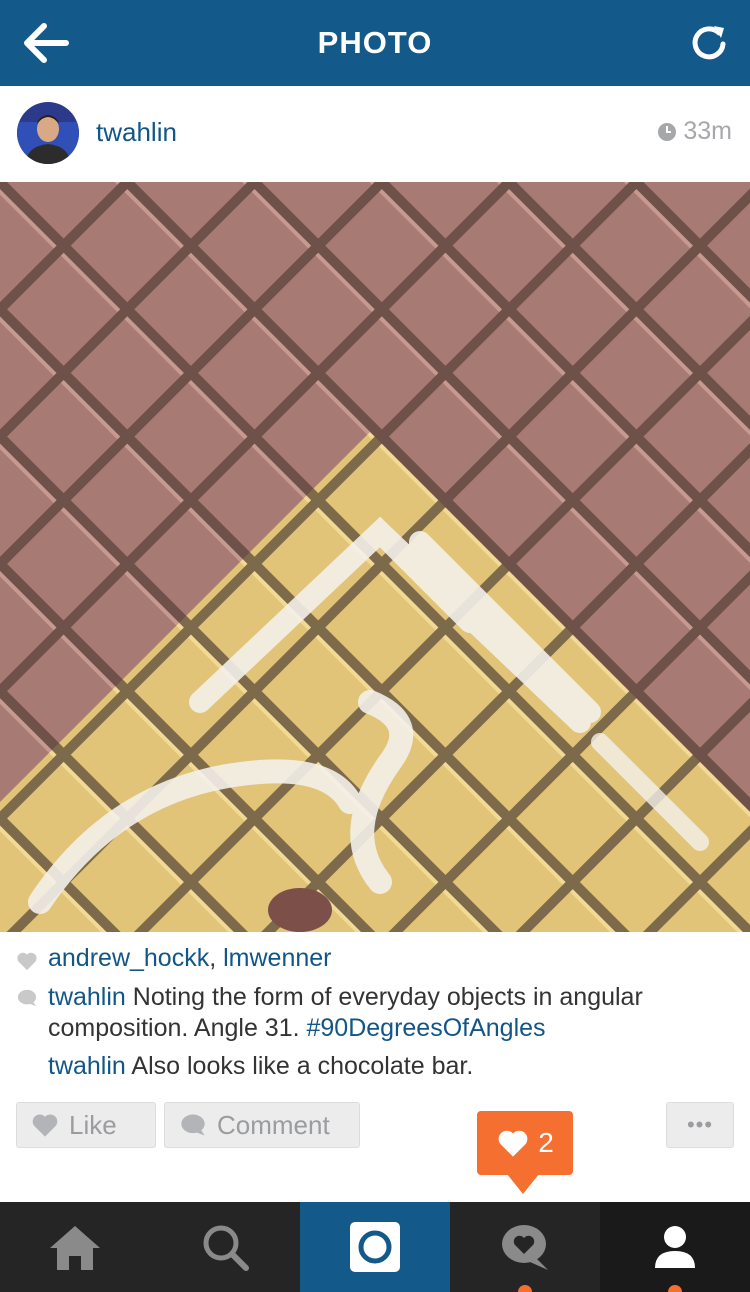 The image size is (750, 1292). What do you see at coordinates (277, 958) in the screenshot?
I see `liker-username: lmwenner` at bounding box center [277, 958].